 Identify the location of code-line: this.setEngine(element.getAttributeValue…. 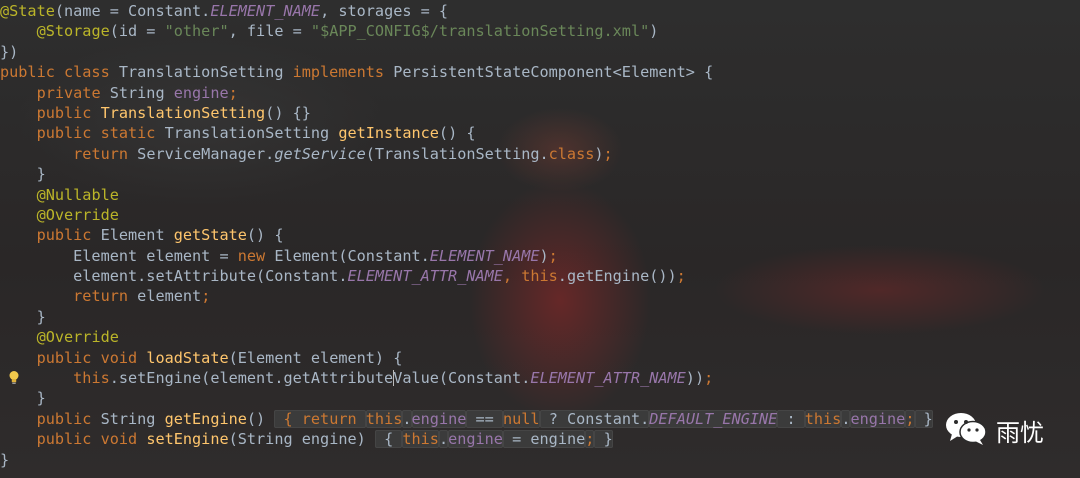
(540, 378).